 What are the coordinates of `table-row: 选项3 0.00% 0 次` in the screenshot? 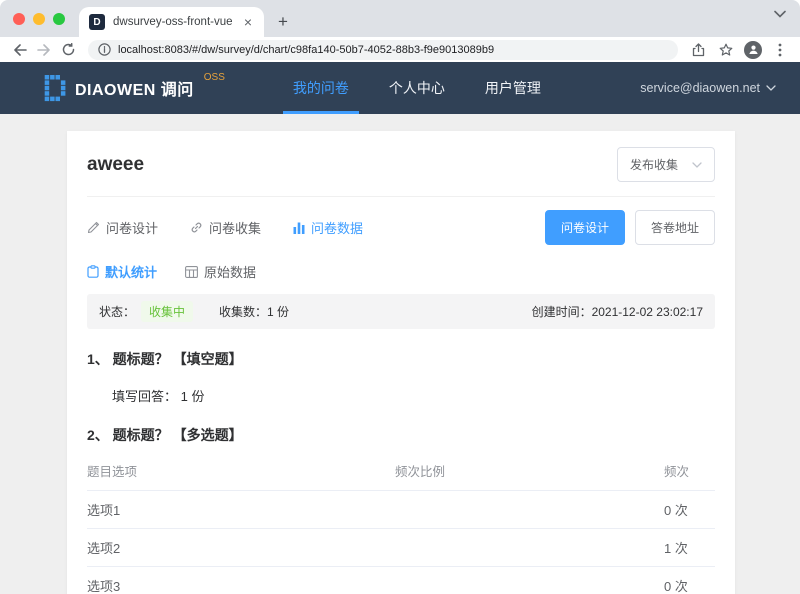 It's located at (401, 580).